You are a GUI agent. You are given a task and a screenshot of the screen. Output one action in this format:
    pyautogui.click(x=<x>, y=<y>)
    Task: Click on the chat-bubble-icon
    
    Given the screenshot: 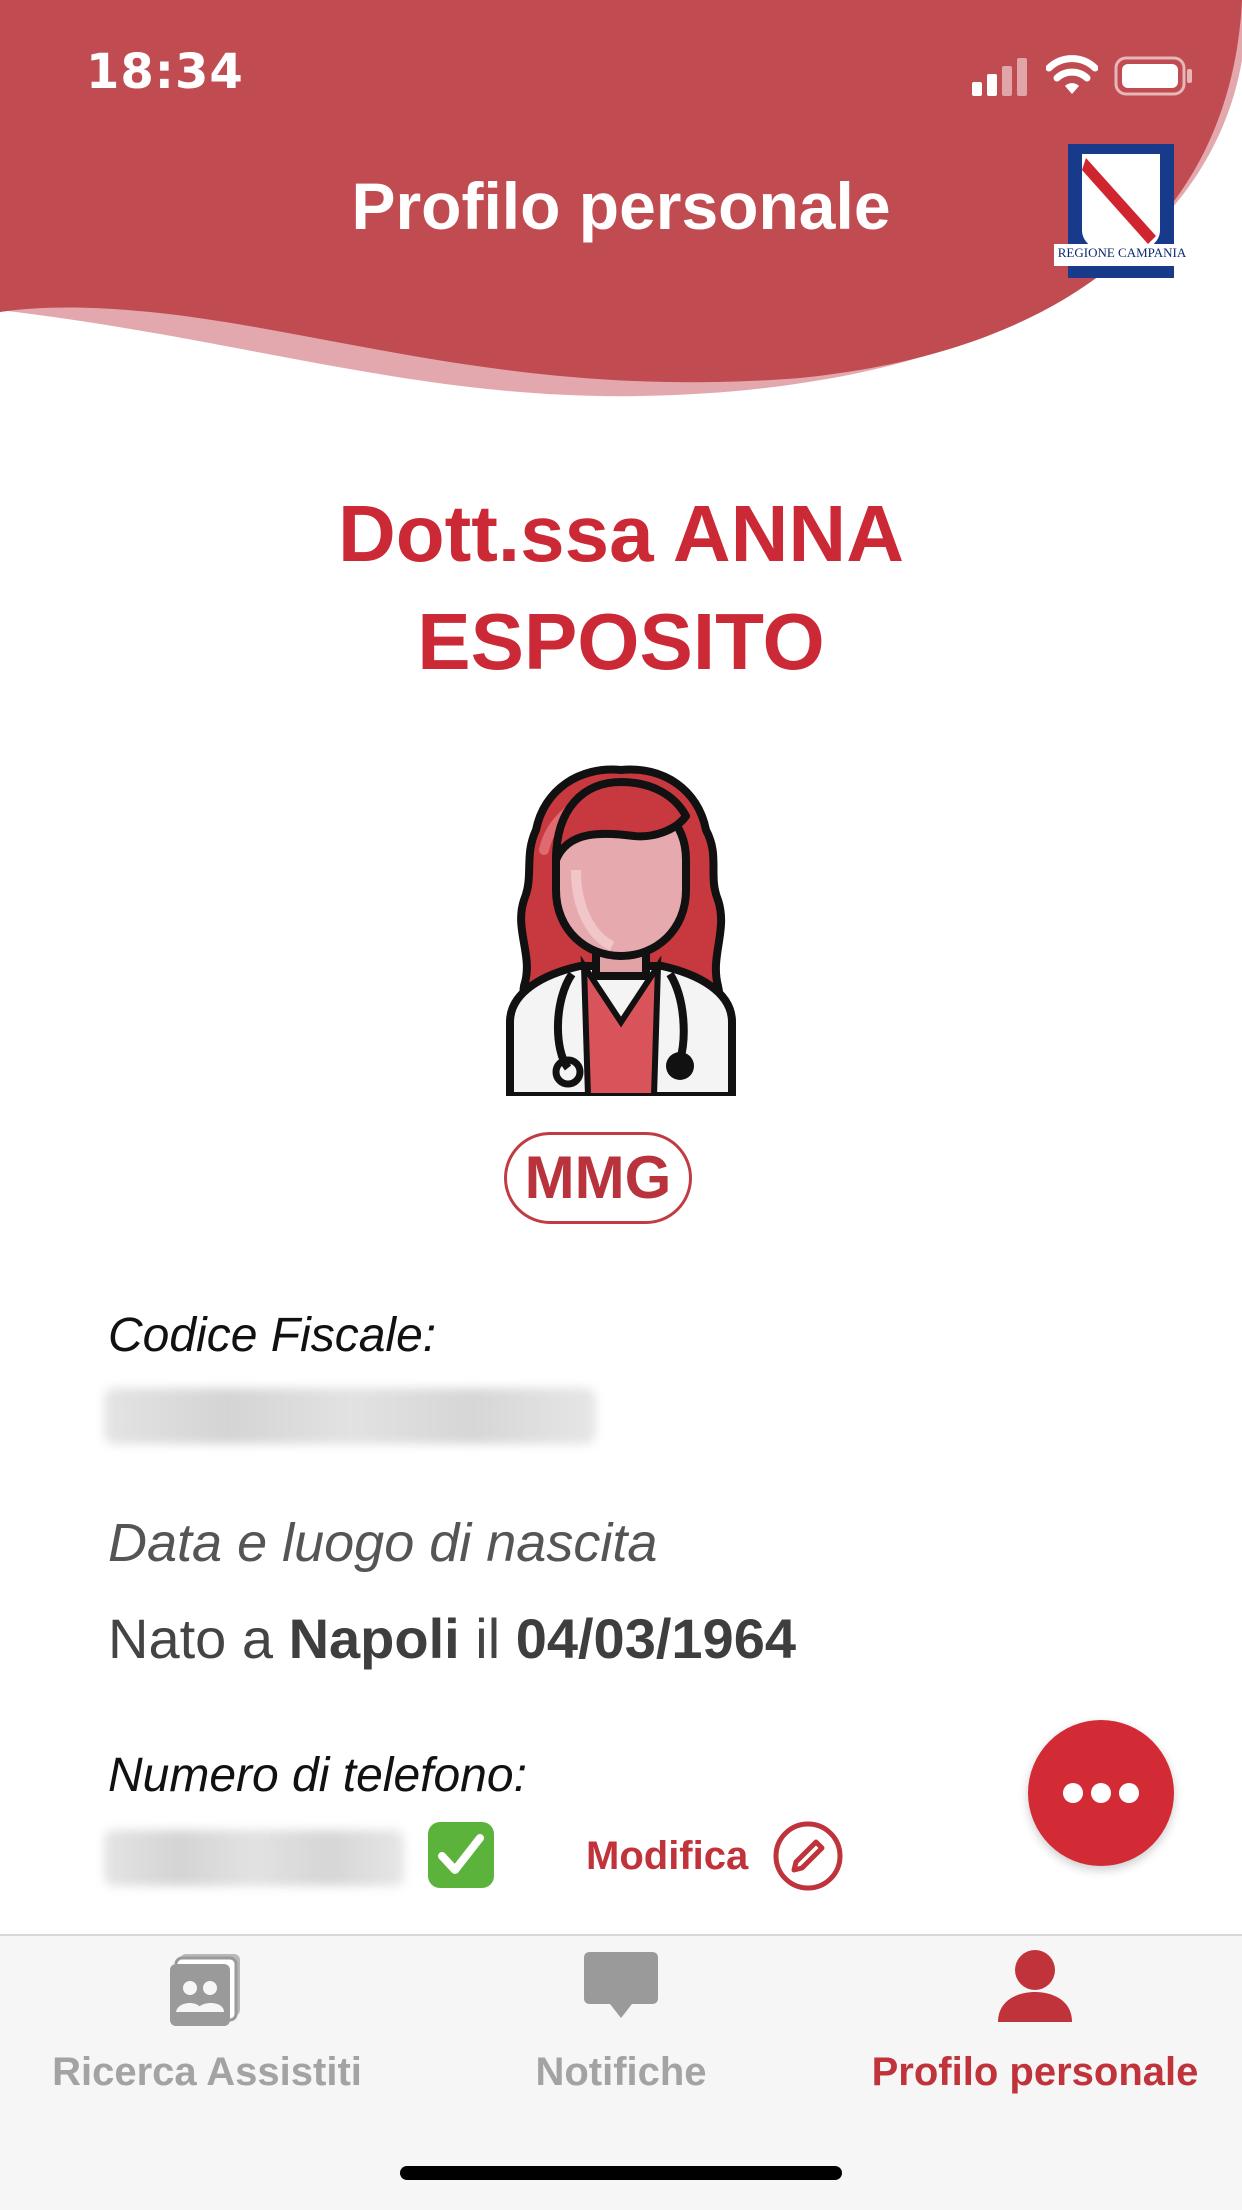 What is the action you would take?
    pyautogui.click(x=621, y=1985)
    